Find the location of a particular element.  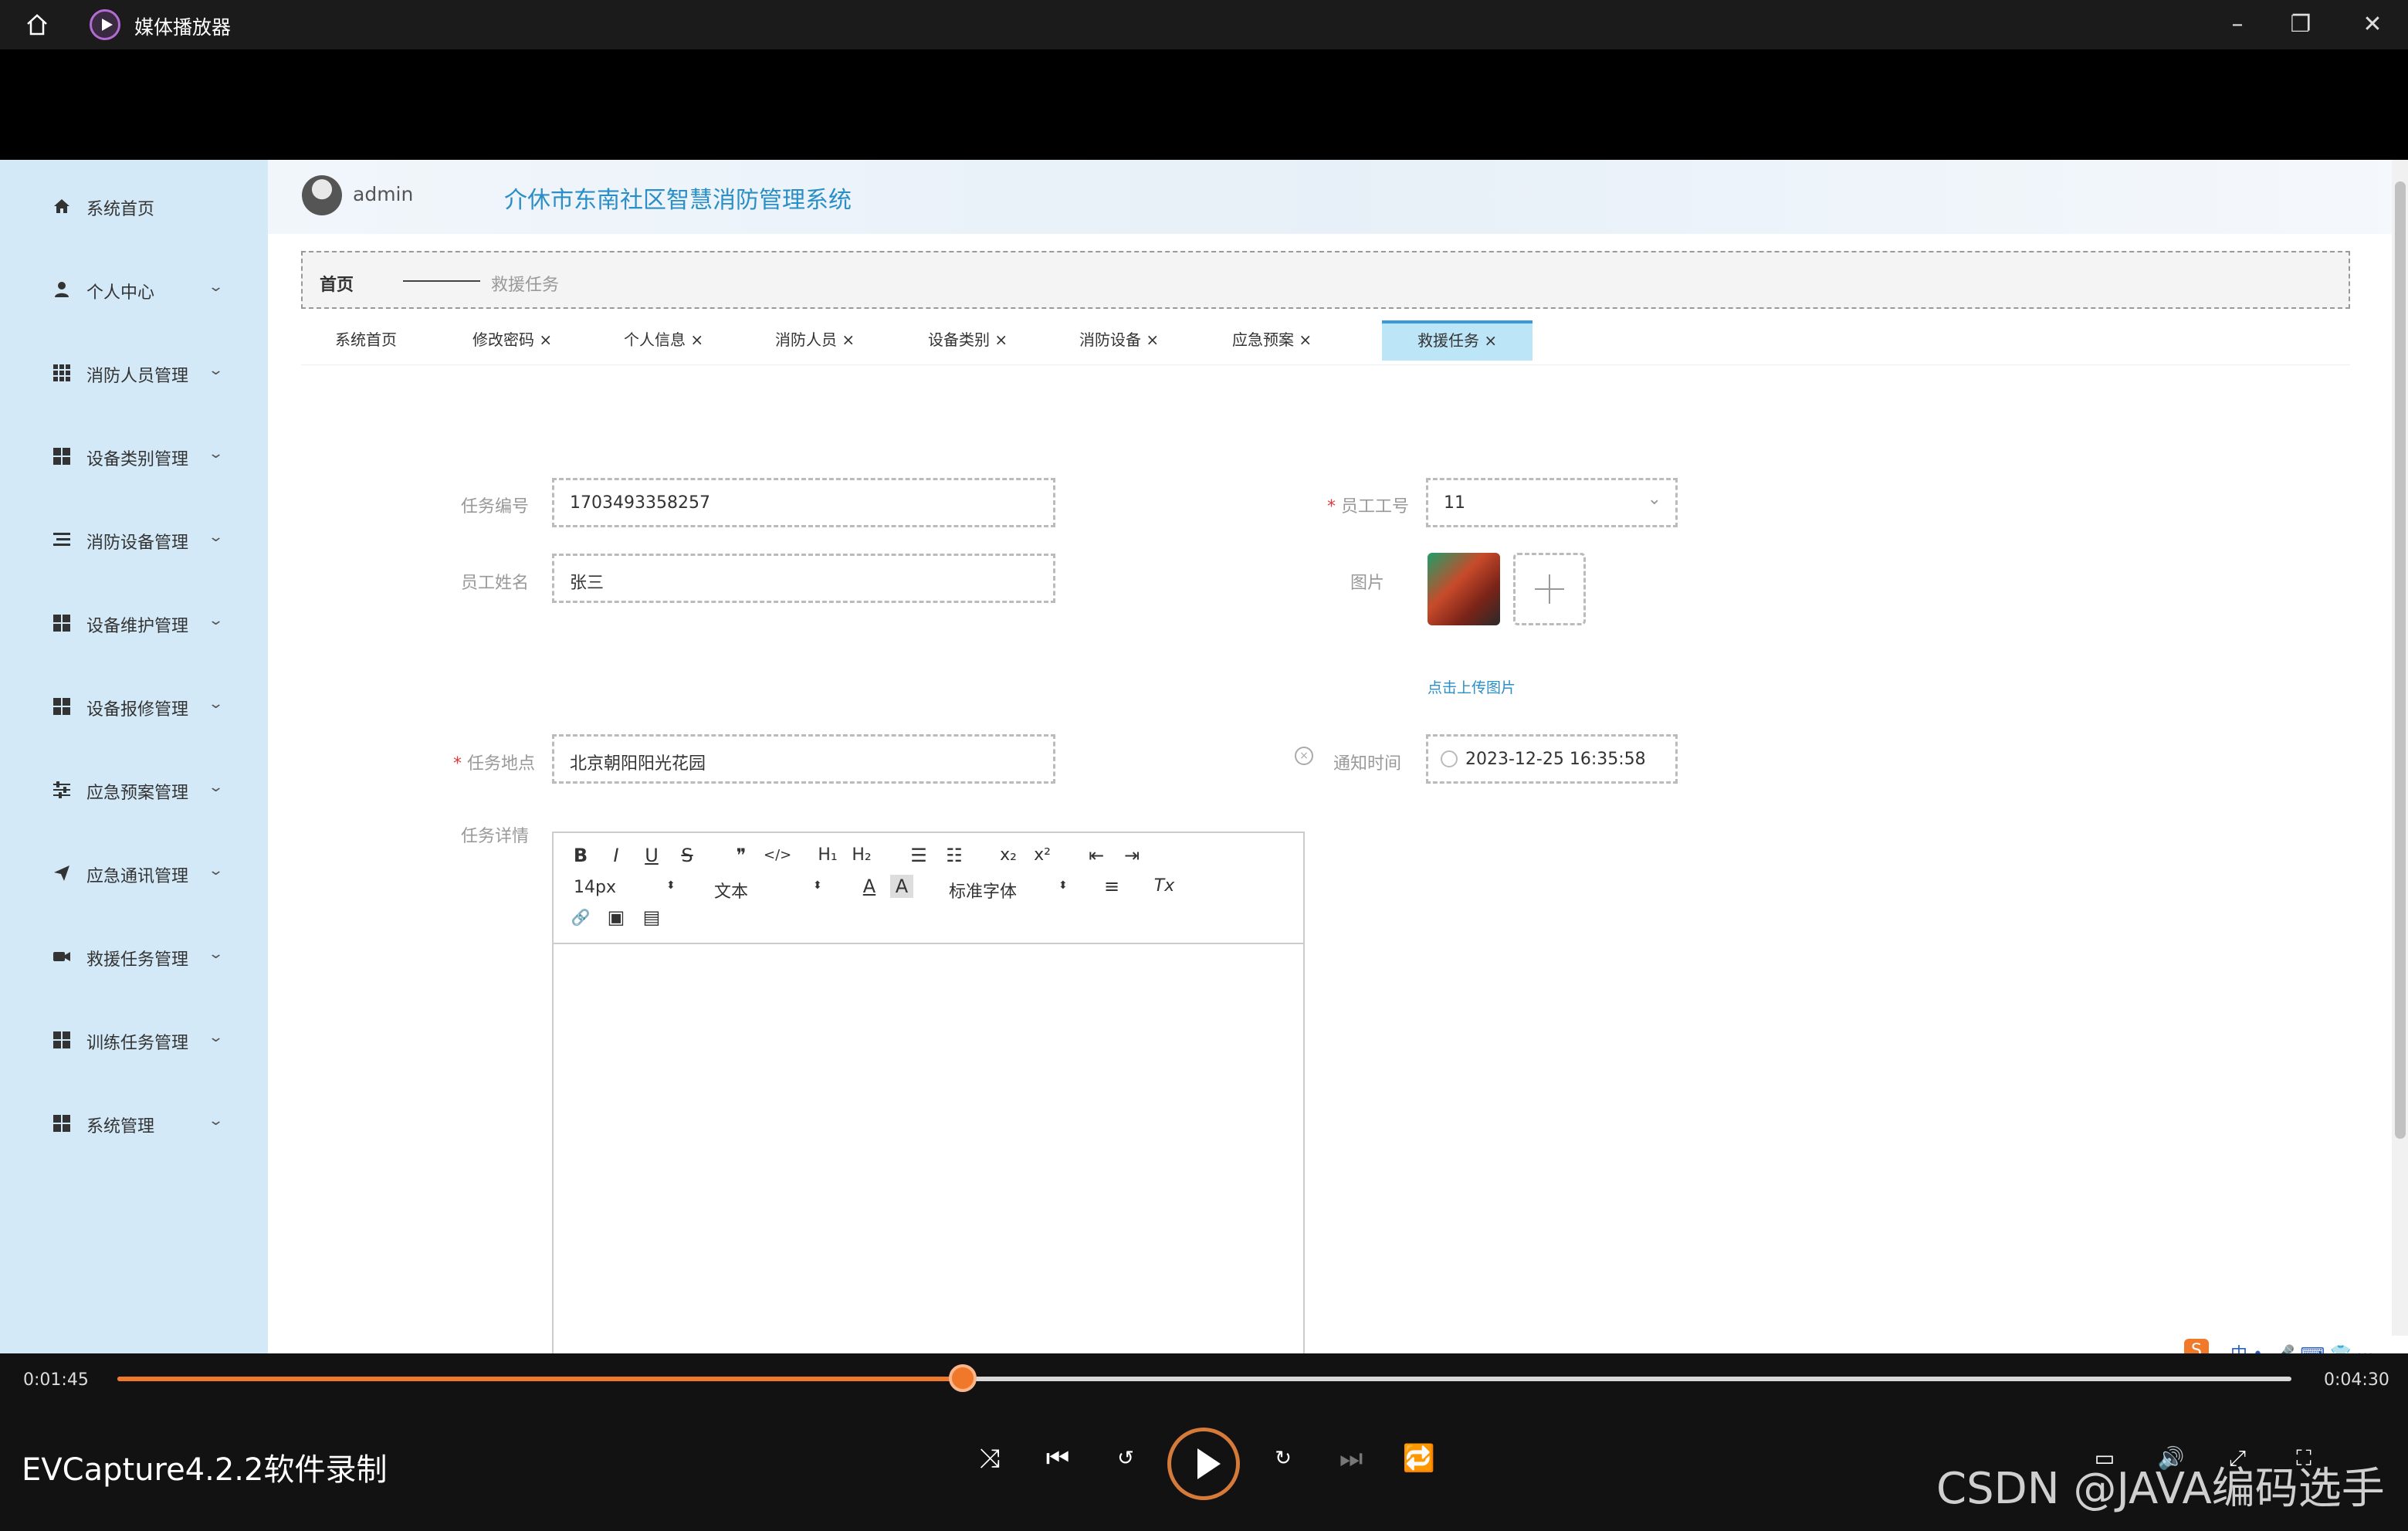

previous-icon: ⏮ is located at coordinates (1058, 1458).